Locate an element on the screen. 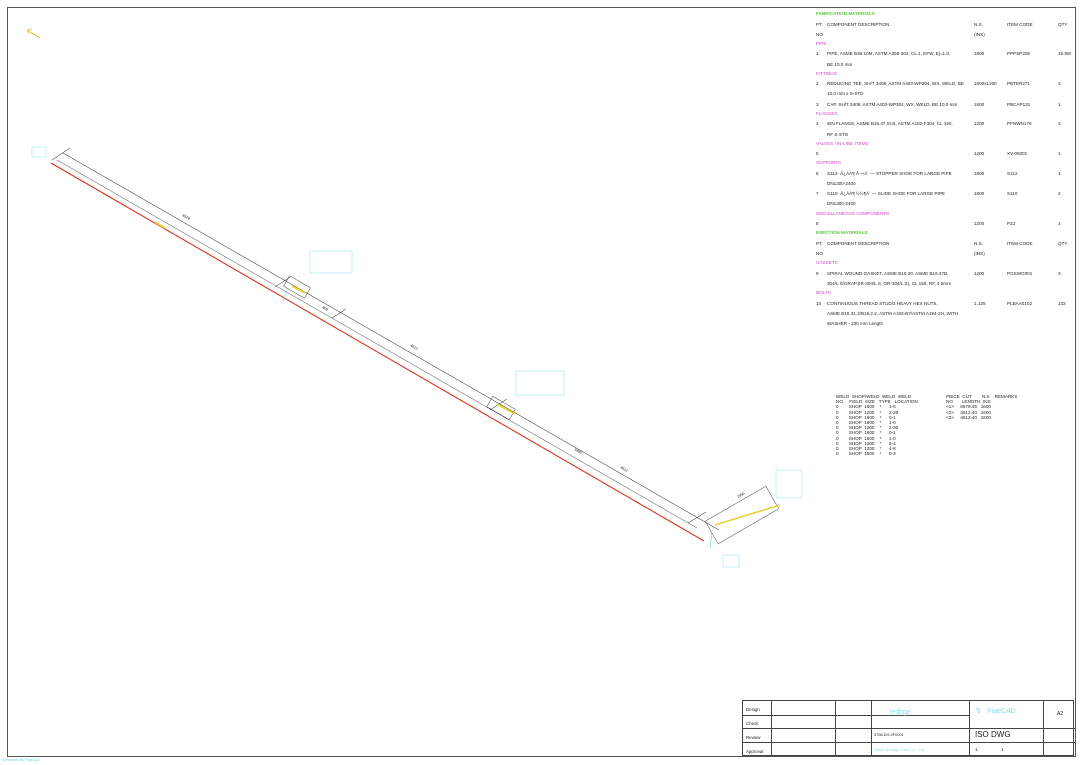 The image size is (1080, 765). bom-category-pipe: PIPE is located at coordinates (821, 43).